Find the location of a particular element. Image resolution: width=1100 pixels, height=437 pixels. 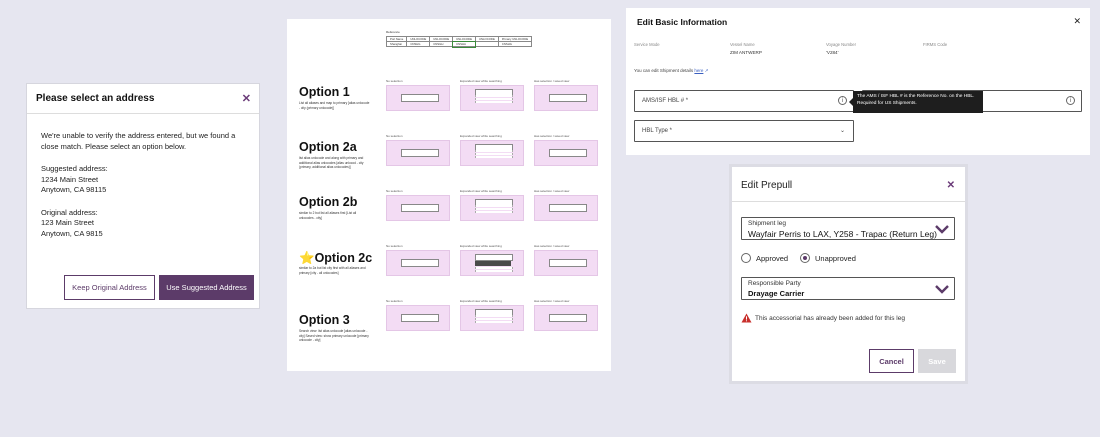

address-modal-title: Please select an address is located at coordinates (95, 98).